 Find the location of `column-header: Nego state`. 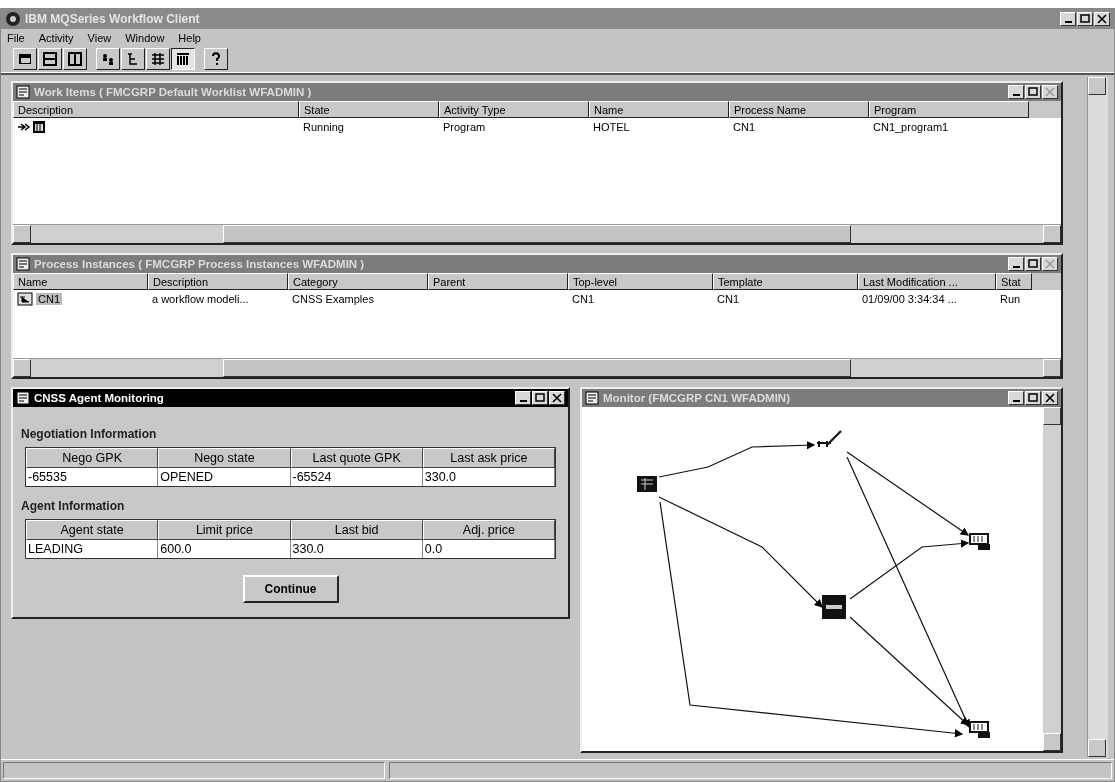

column-header: Nego state is located at coordinates (224, 458).